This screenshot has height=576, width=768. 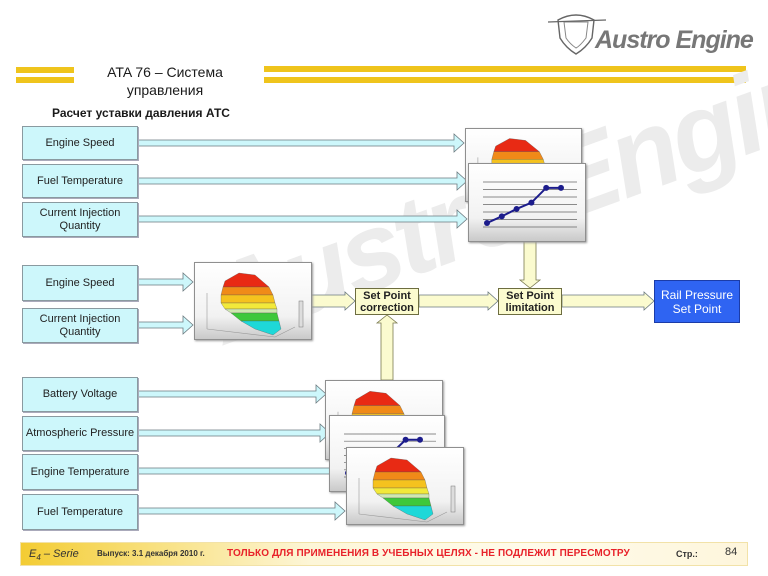 What do you see at coordinates (151, 553) in the screenshot?
I see `footer-issue-date: Выпуск: 3.1 декабря 2010 г.` at bounding box center [151, 553].